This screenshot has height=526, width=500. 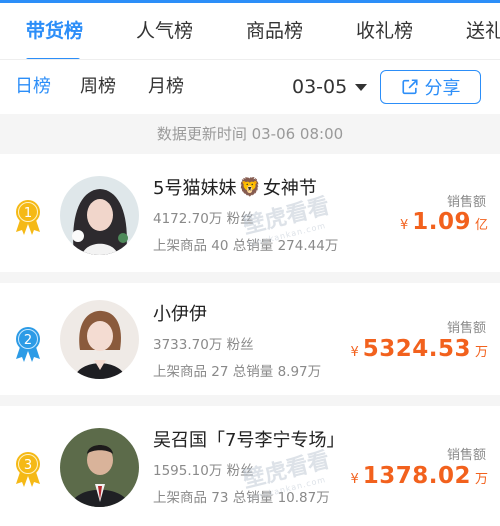 What do you see at coordinates (237, 372) in the screenshot?
I see `product-stats: 上架商品 27 总销量 8.97万` at bounding box center [237, 372].